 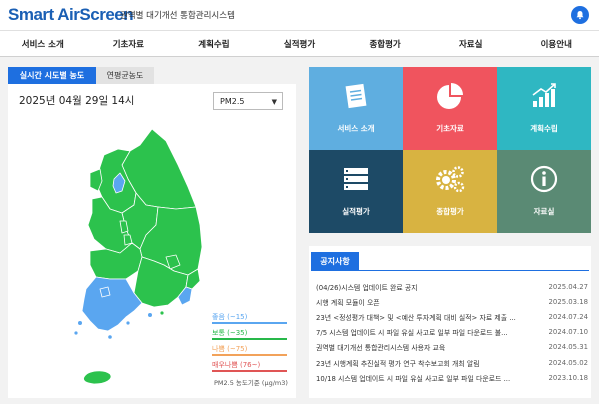 I want to click on bell-icon, so click(x=580, y=15).